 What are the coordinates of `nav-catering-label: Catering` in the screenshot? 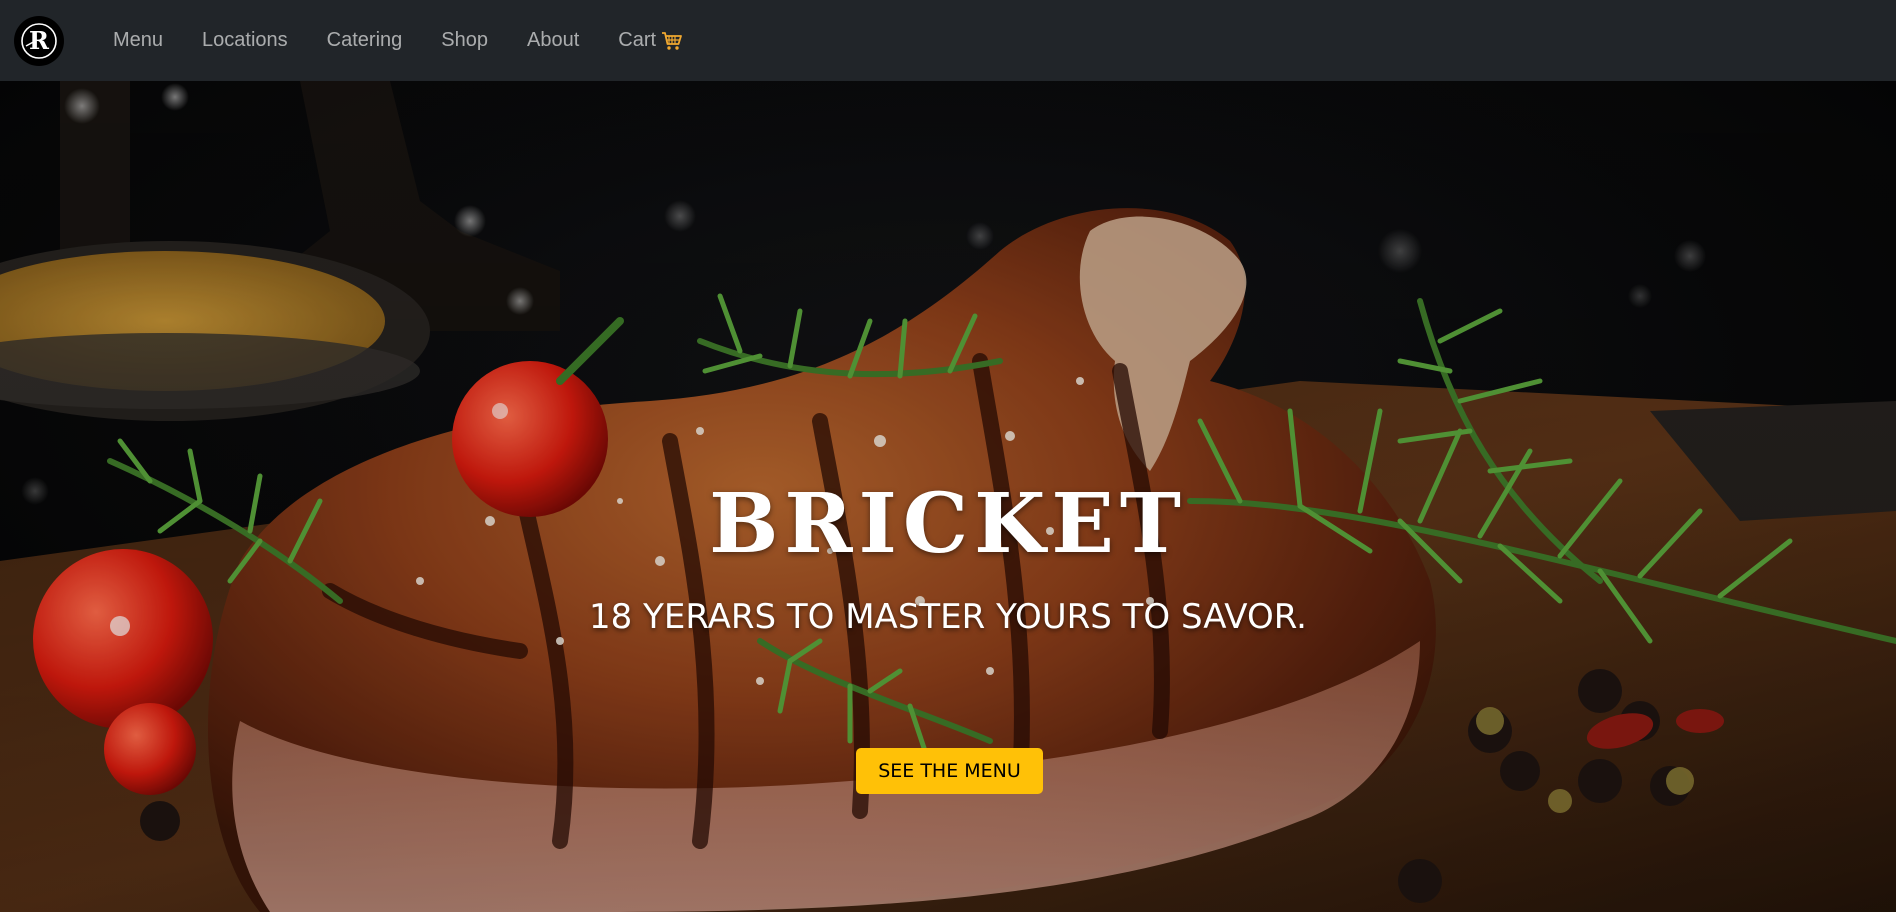 It's located at (364, 40).